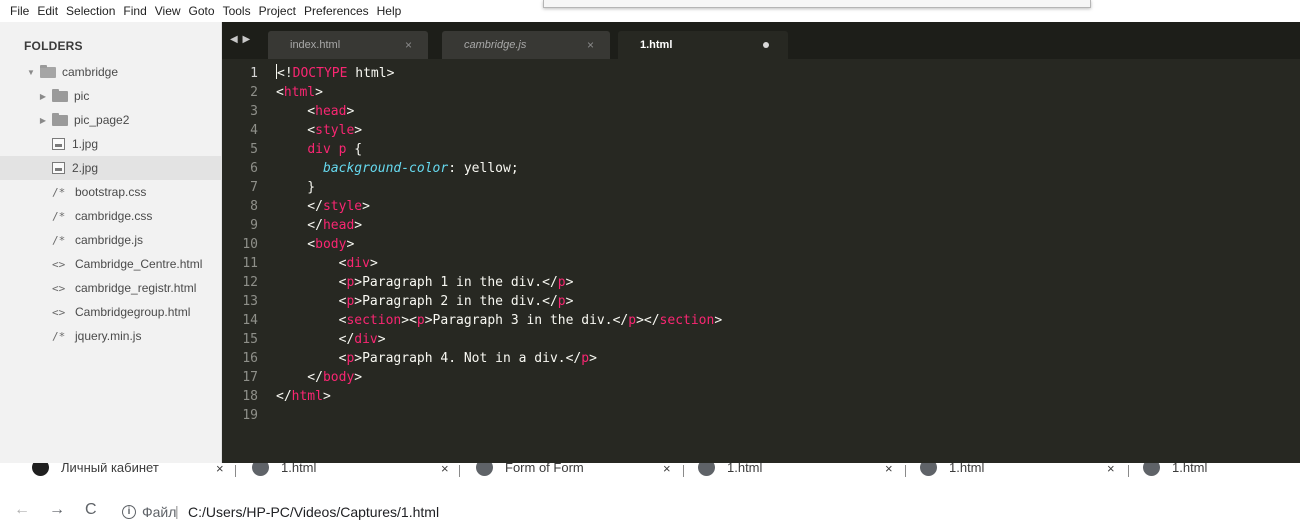 The image size is (1300, 529). I want to click on code-line: <p>Paragraph 2 in the div.</p>, so click(425, 301).